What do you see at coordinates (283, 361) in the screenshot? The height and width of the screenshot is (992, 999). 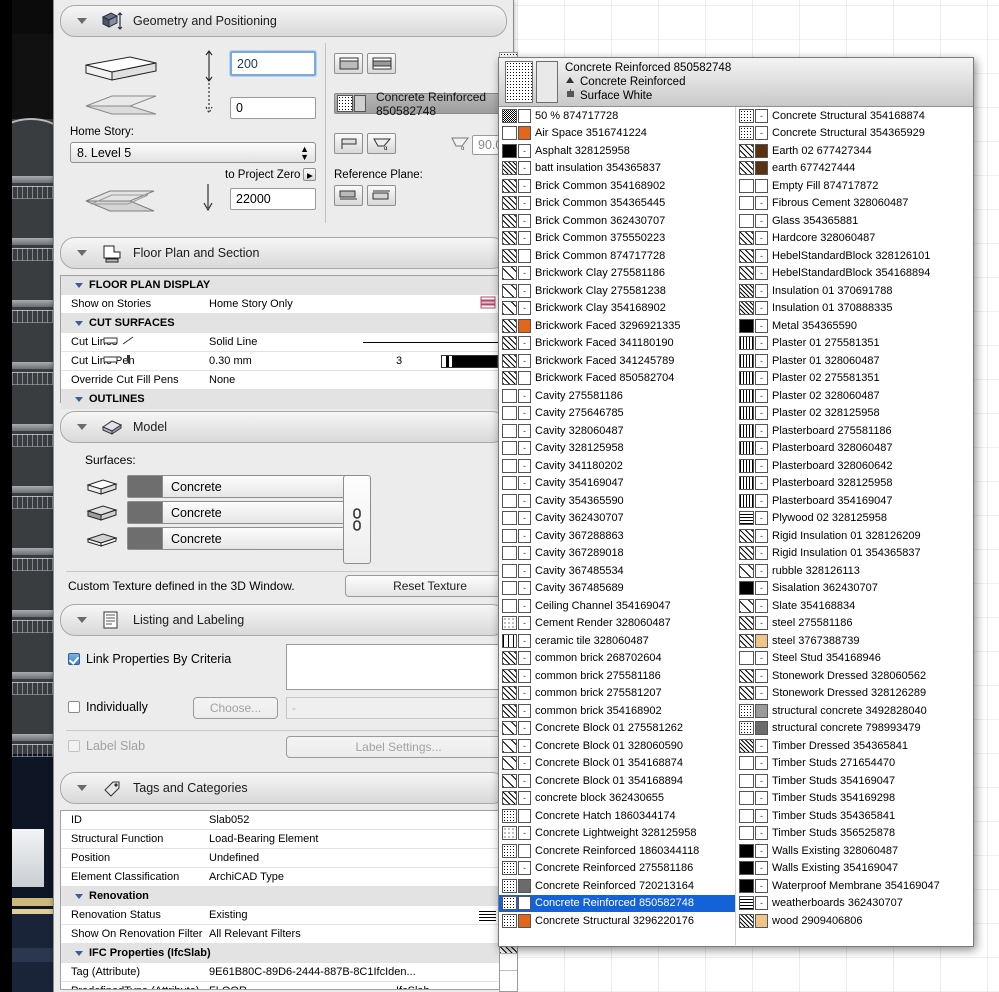 I see `table-row: Cut Line Pen 0.30 mm 3` at bounding box center [283, 361].